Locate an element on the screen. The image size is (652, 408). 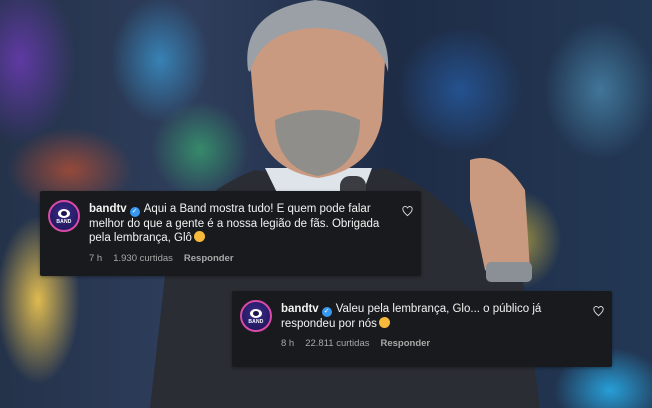
comment-meta: 8 h 22.811 curtidas Responder is located at coordinates (355, 343).